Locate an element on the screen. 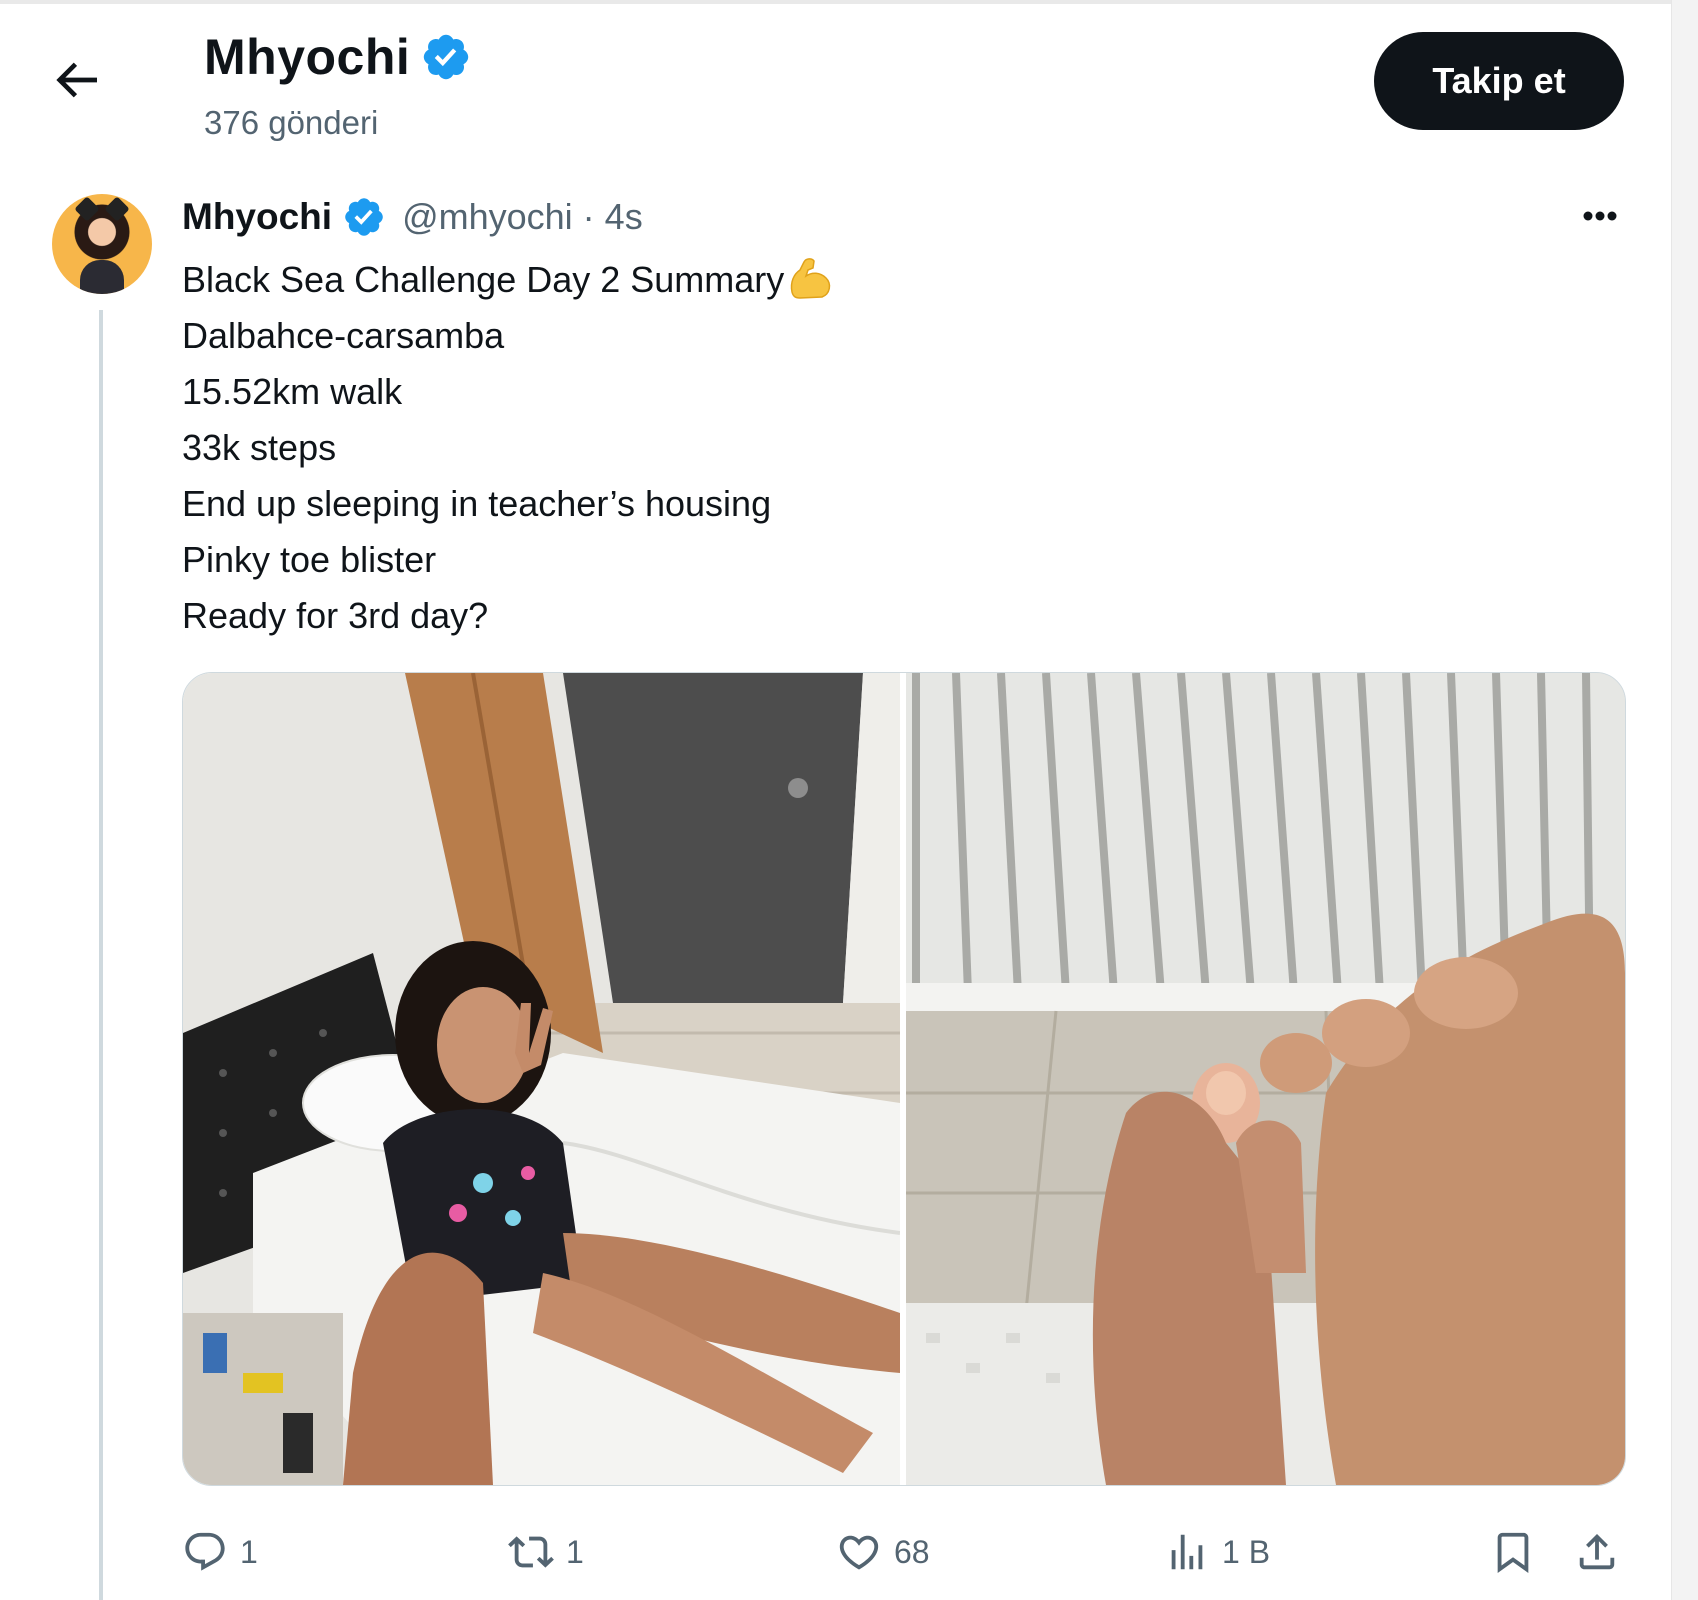 This screenshot has height=1600, width=1698. tweet-header: Mhyochi @mhyochi · 4s is located at coordinates (412, 217).